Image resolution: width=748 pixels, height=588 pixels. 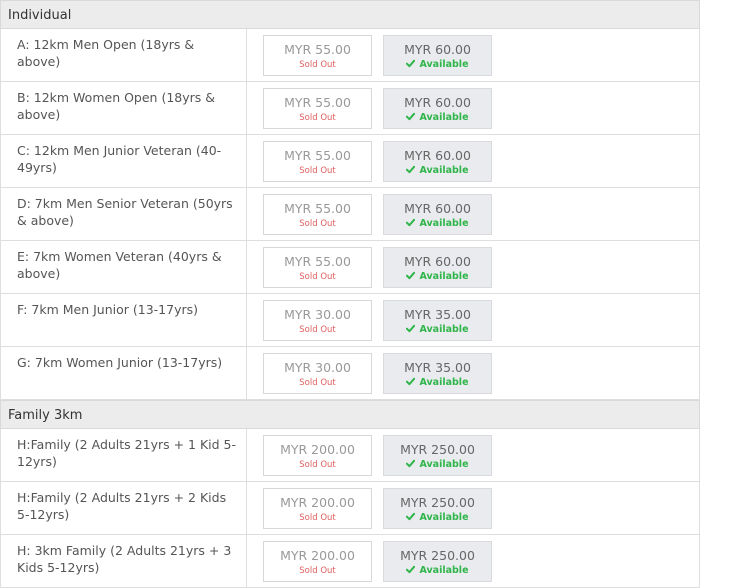 I want to click on category-label: B: 12km Women Open (18yrs & above), so click(x=124, y=108).